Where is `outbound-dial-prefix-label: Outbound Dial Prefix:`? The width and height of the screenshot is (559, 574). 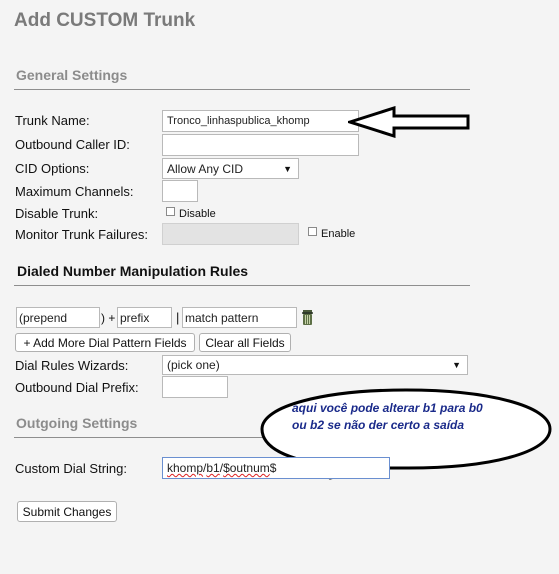
outbound-dial-prefix-label: Outbound Dial Prefix: is located at coordinates (77, 387).